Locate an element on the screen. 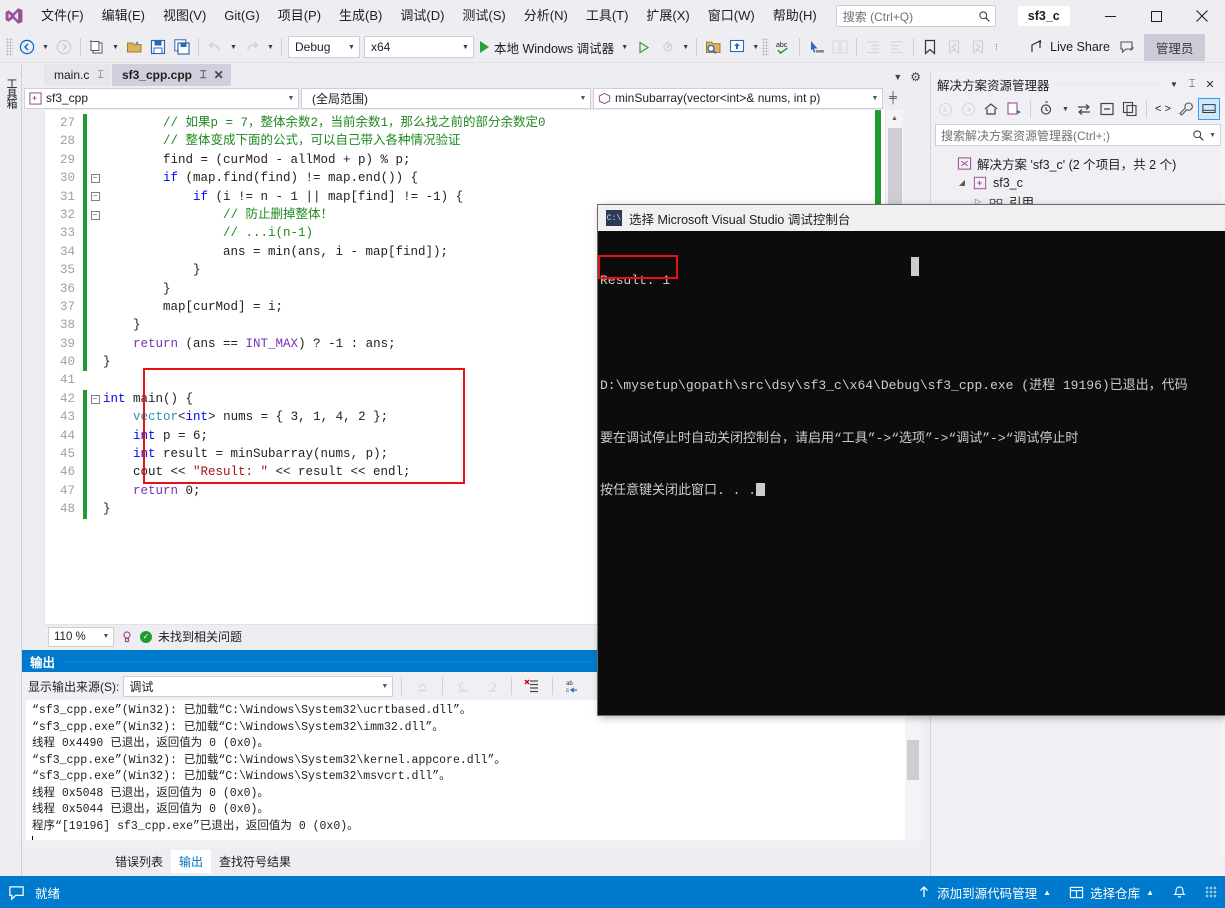  spellcheck-icon: abc is located at coordinates (783, 47).